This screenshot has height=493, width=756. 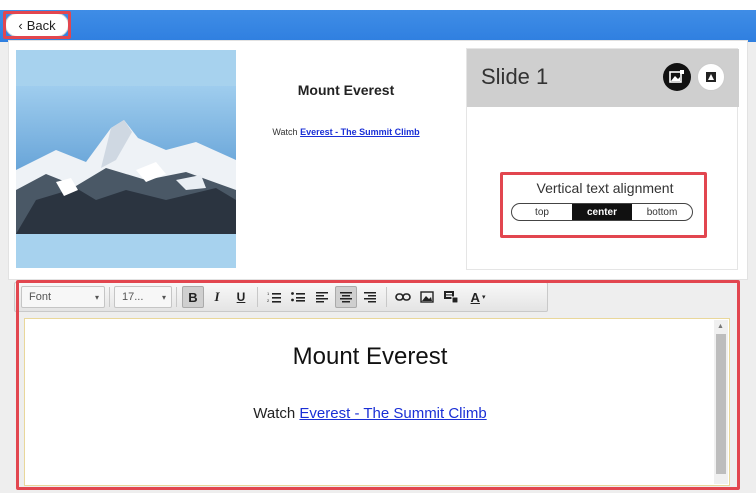 I want to click on font-size-select: 17... ▾, so click(x=143, y=297).